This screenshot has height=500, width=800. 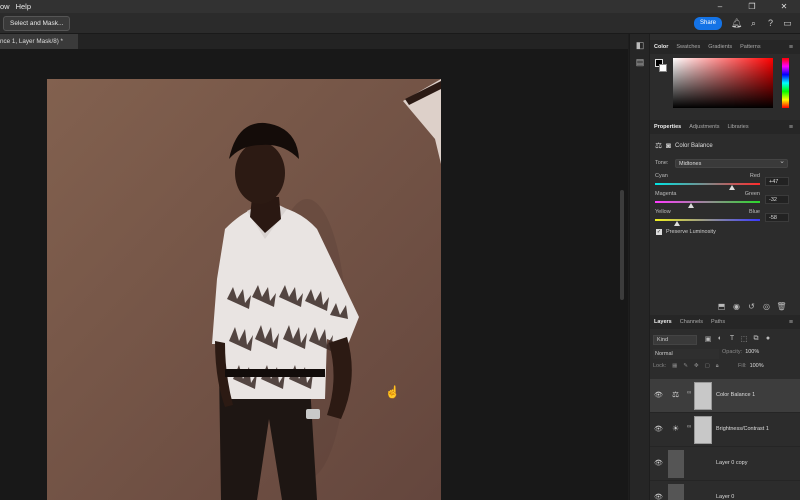 I want to click on slider-right-label: Green, so click(x=752, y=194).